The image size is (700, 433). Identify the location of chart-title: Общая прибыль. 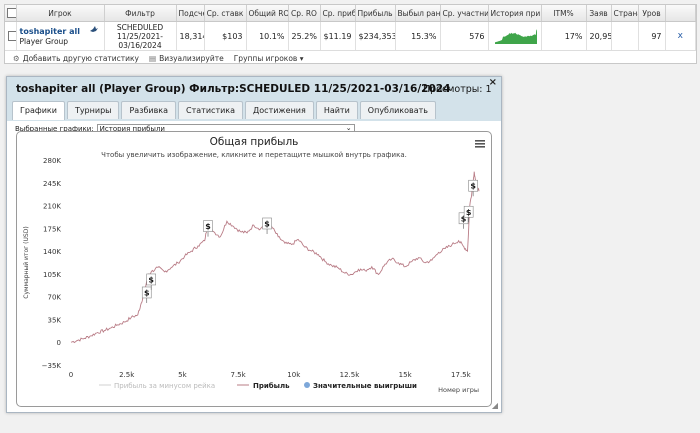
(254, 142).